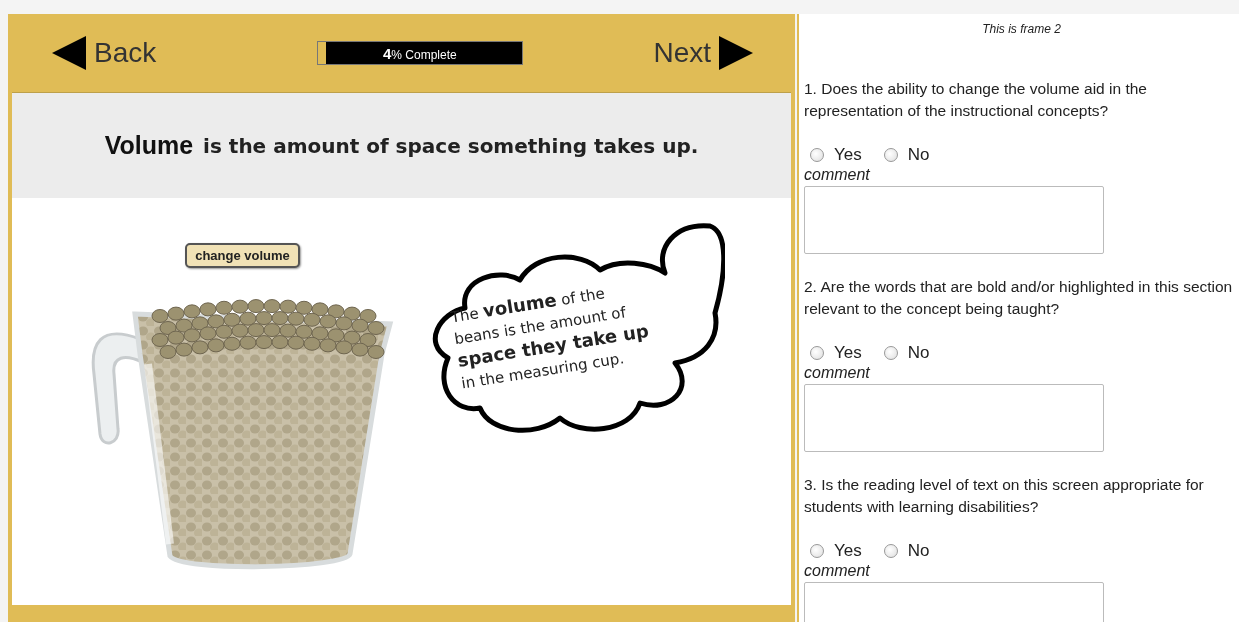 The height and width of the screenshot is (622, 1239). Describe the element at coordinates (1019, 298) in the screenshot. I see `question-text: 2. Are the words that are bold and/or highlighted in this section relevant to the concept being taught?` at that location.